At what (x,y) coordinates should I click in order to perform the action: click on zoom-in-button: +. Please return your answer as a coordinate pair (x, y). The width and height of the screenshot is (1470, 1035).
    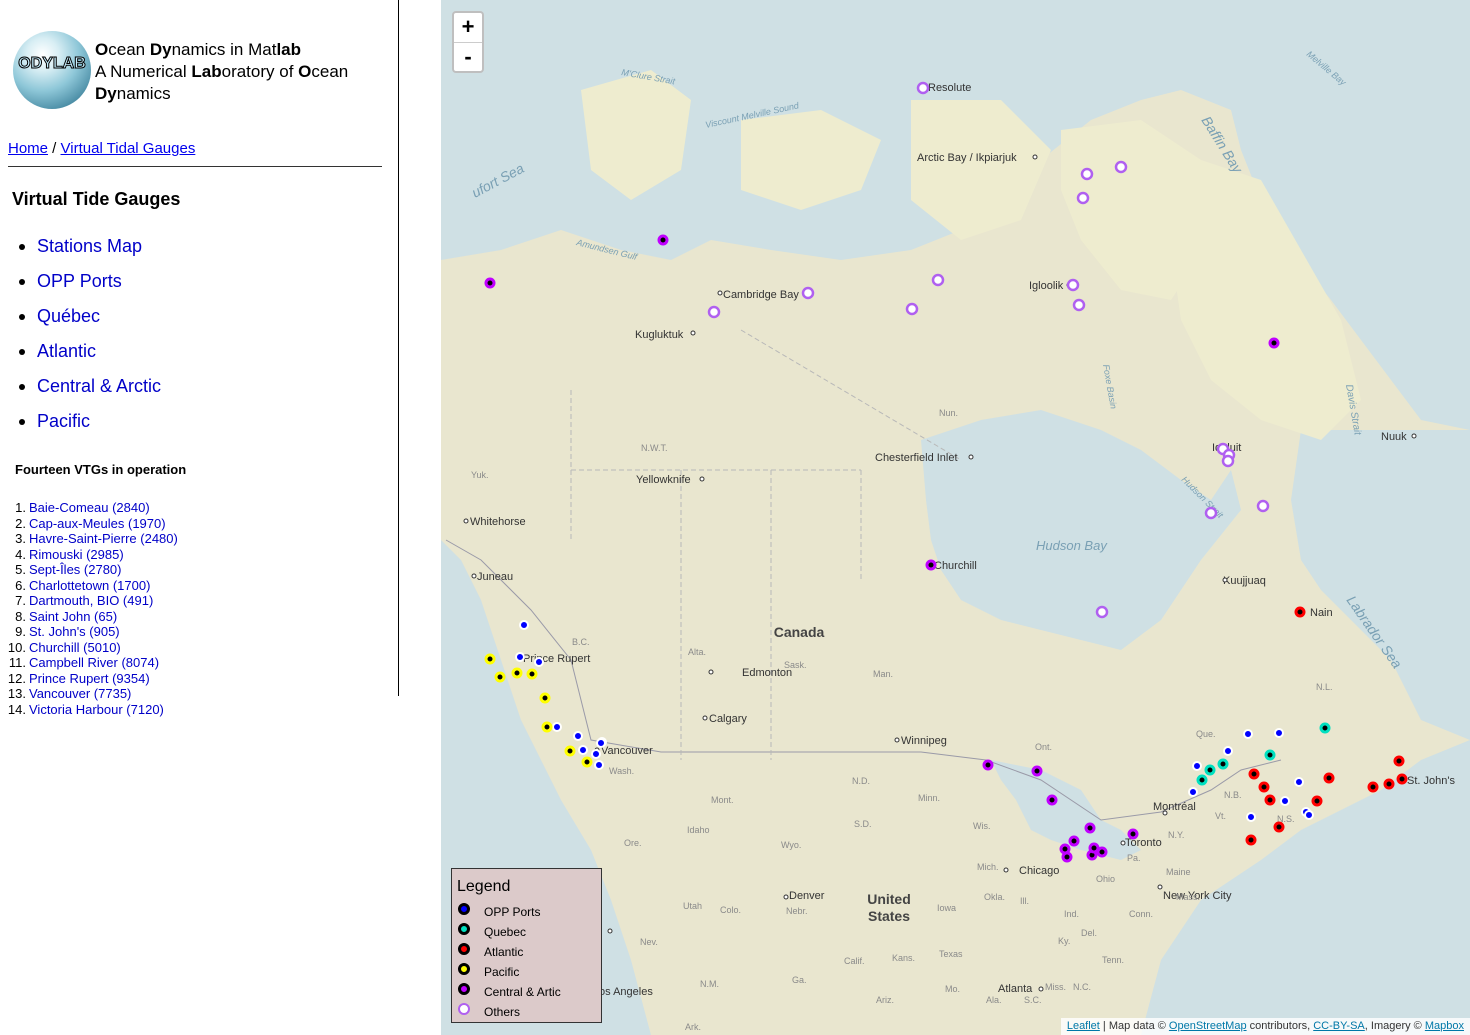
    Looking at the image, I should click on (468, 28).